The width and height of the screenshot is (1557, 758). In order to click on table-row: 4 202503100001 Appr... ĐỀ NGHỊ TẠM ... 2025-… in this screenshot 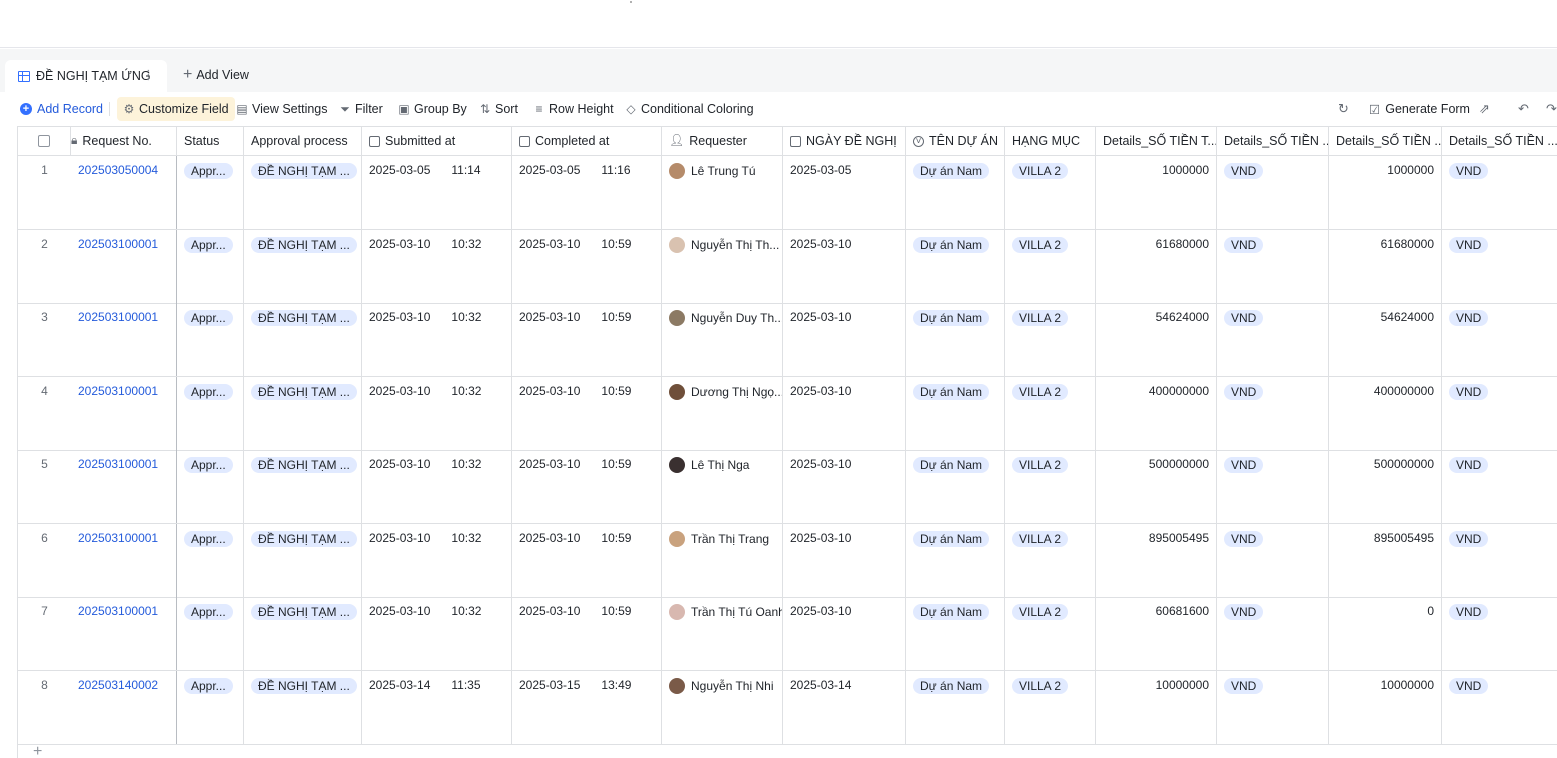, I will do `click(787, 413)`.